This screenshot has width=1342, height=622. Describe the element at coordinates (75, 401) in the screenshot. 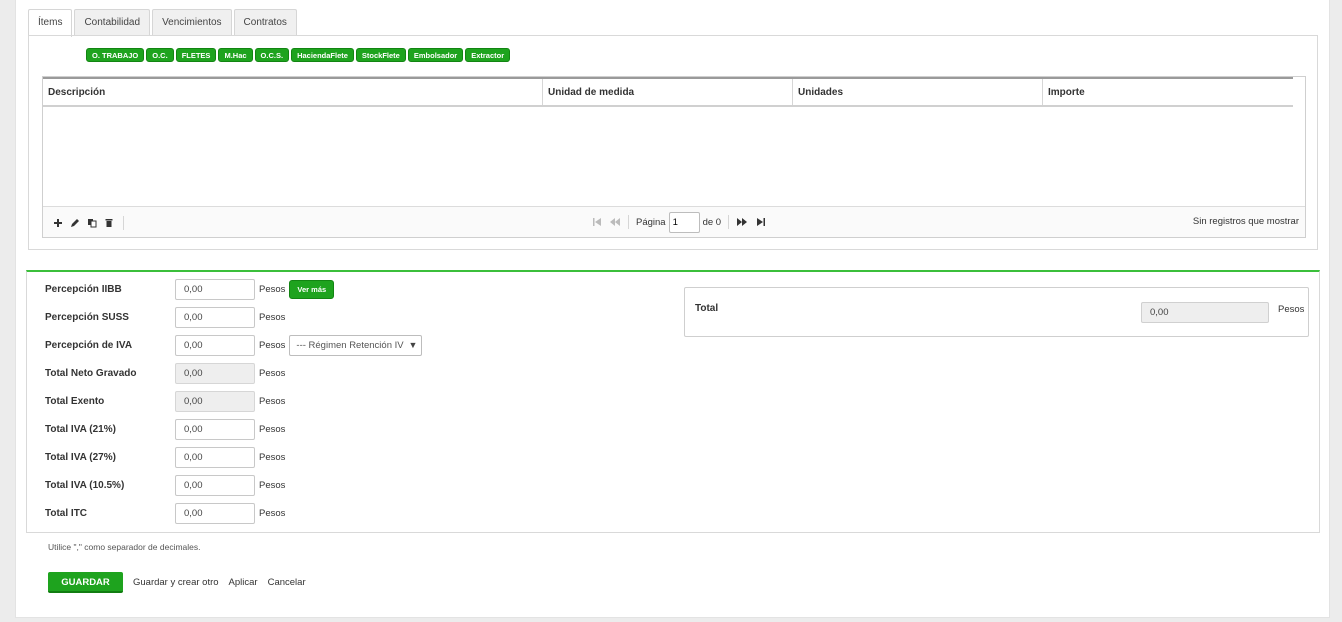

I see `label-exento: Total Exento` at that location.